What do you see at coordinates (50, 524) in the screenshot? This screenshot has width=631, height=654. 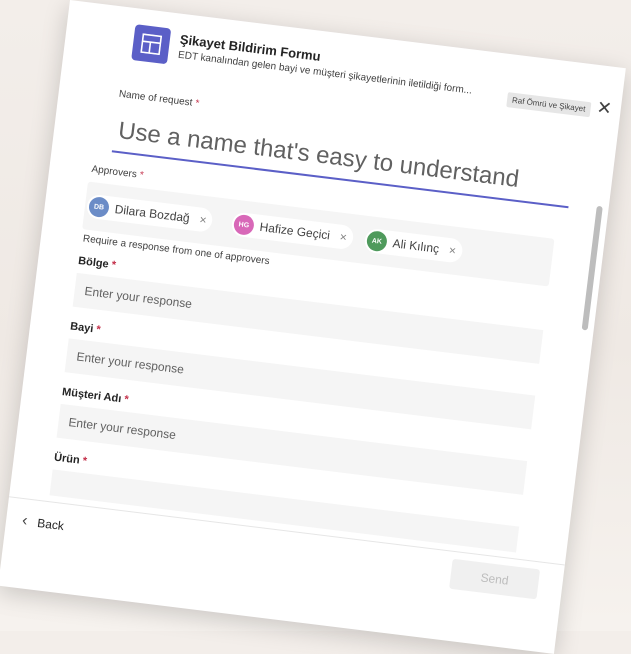 I see `back-label: Back` at bounding box center [50, 524].